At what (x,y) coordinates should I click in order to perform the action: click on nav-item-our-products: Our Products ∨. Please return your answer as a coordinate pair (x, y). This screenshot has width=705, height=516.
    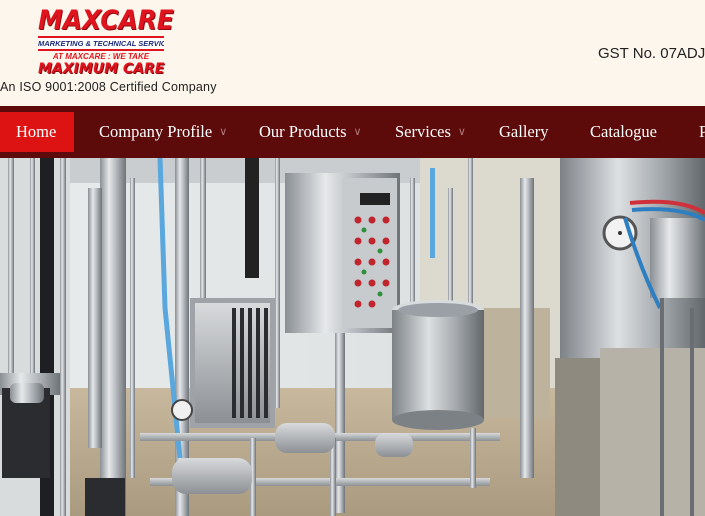
    Looking at the image, I should click on (310, 132).